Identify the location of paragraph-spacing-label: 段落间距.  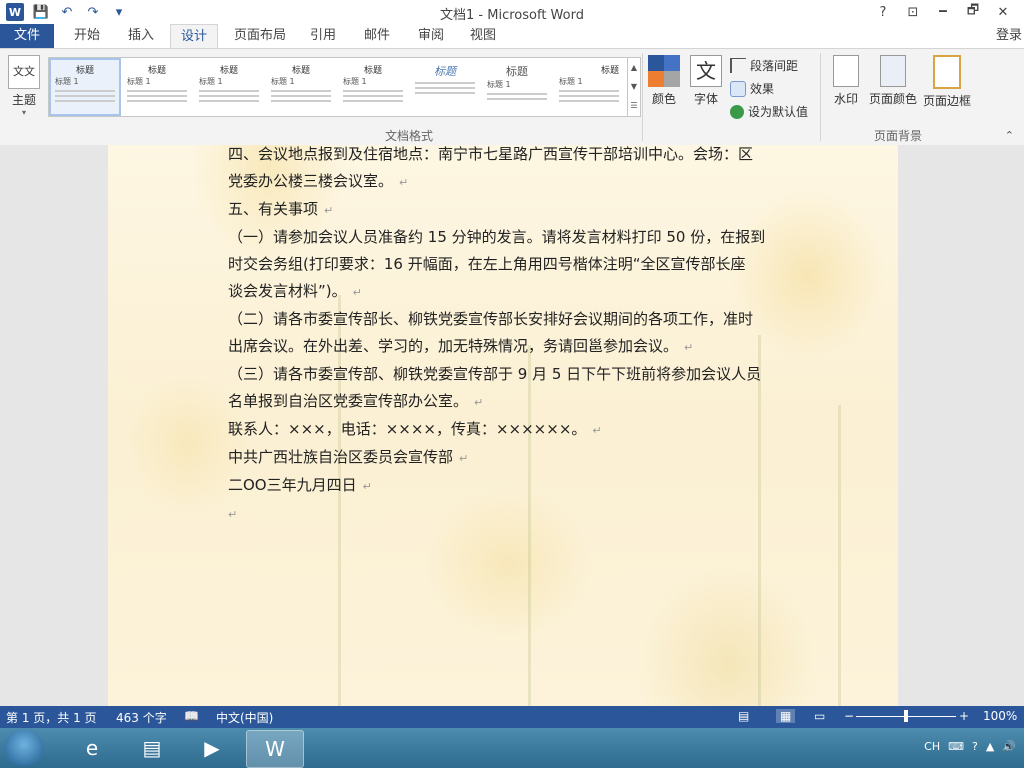
(774, 66).